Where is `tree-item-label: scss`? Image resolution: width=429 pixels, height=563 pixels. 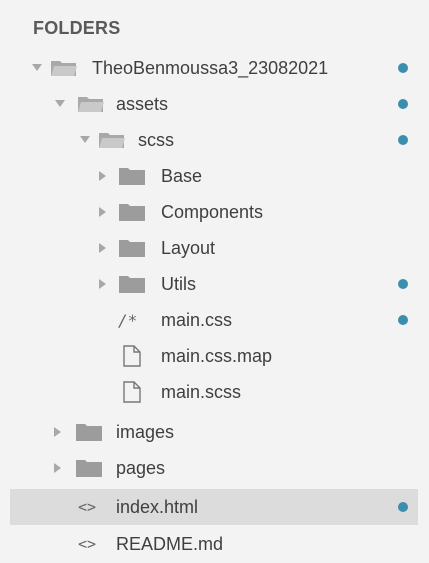 tree-item-label: scss is located at coordinates (156, 139).